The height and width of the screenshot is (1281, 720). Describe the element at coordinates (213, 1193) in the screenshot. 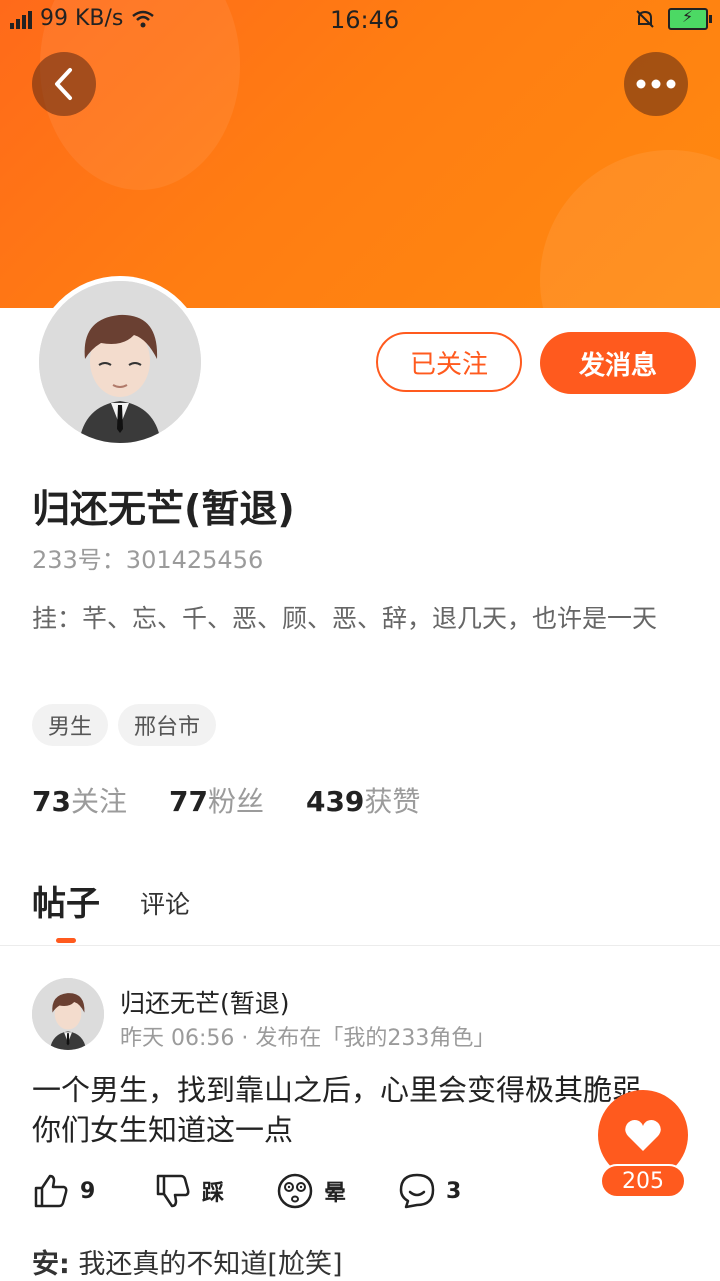

I see `dislike-label: 踩` at that location.